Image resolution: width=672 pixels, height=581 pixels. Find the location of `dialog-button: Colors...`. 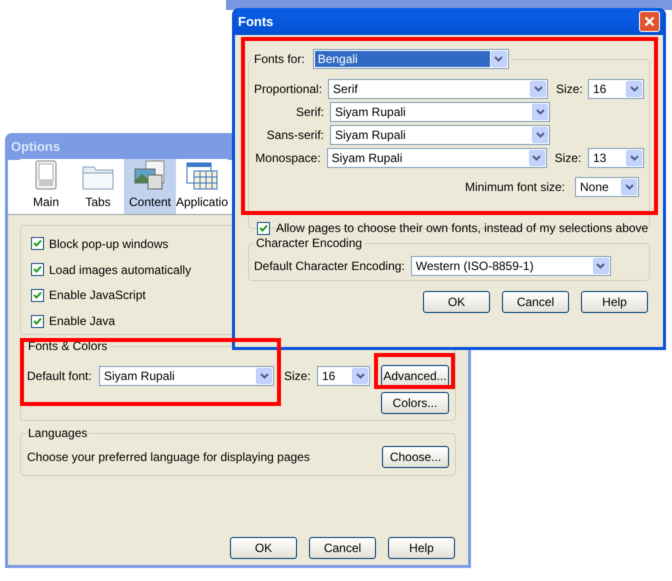

dialog-button: Colors... is located at coordinates (415, 403).